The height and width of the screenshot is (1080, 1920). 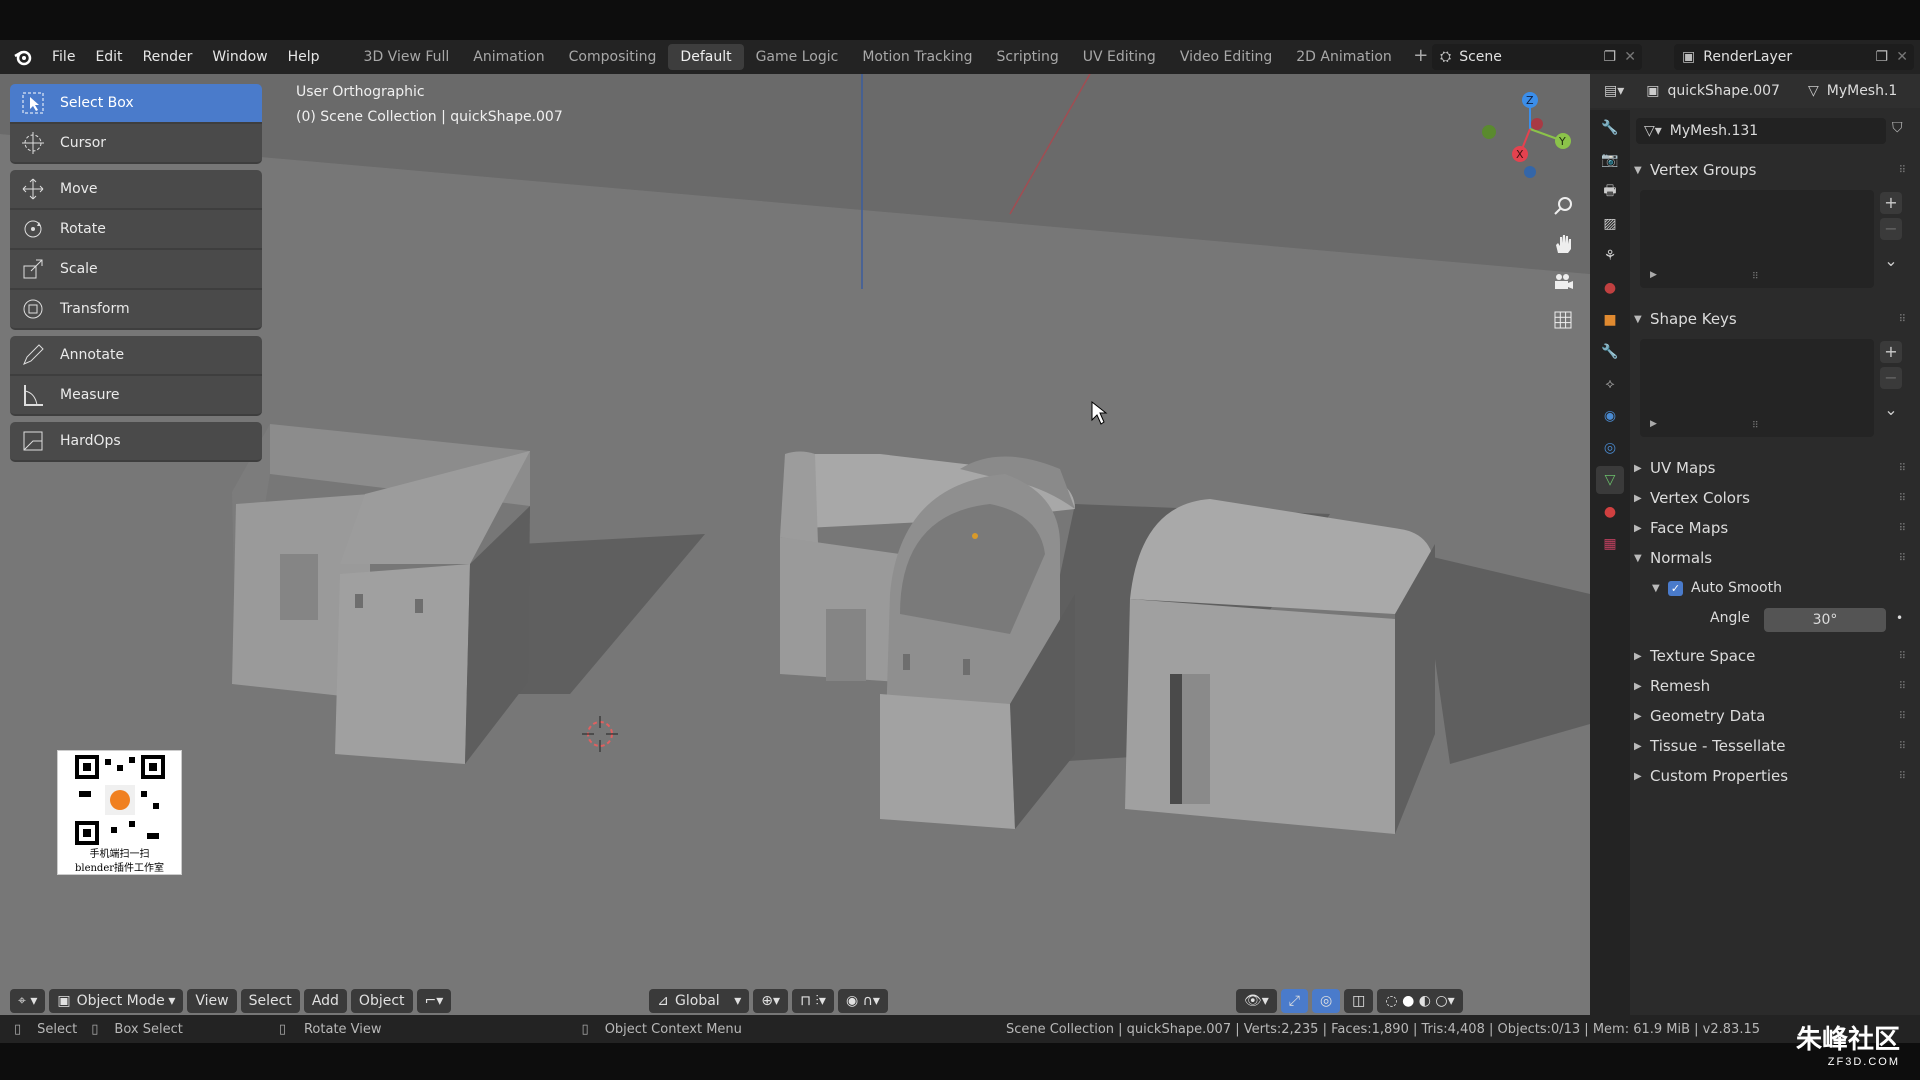 I want to click on panel-custom-properties: ▶ Custom Properties ⠿, so click(x=1773, y=776).